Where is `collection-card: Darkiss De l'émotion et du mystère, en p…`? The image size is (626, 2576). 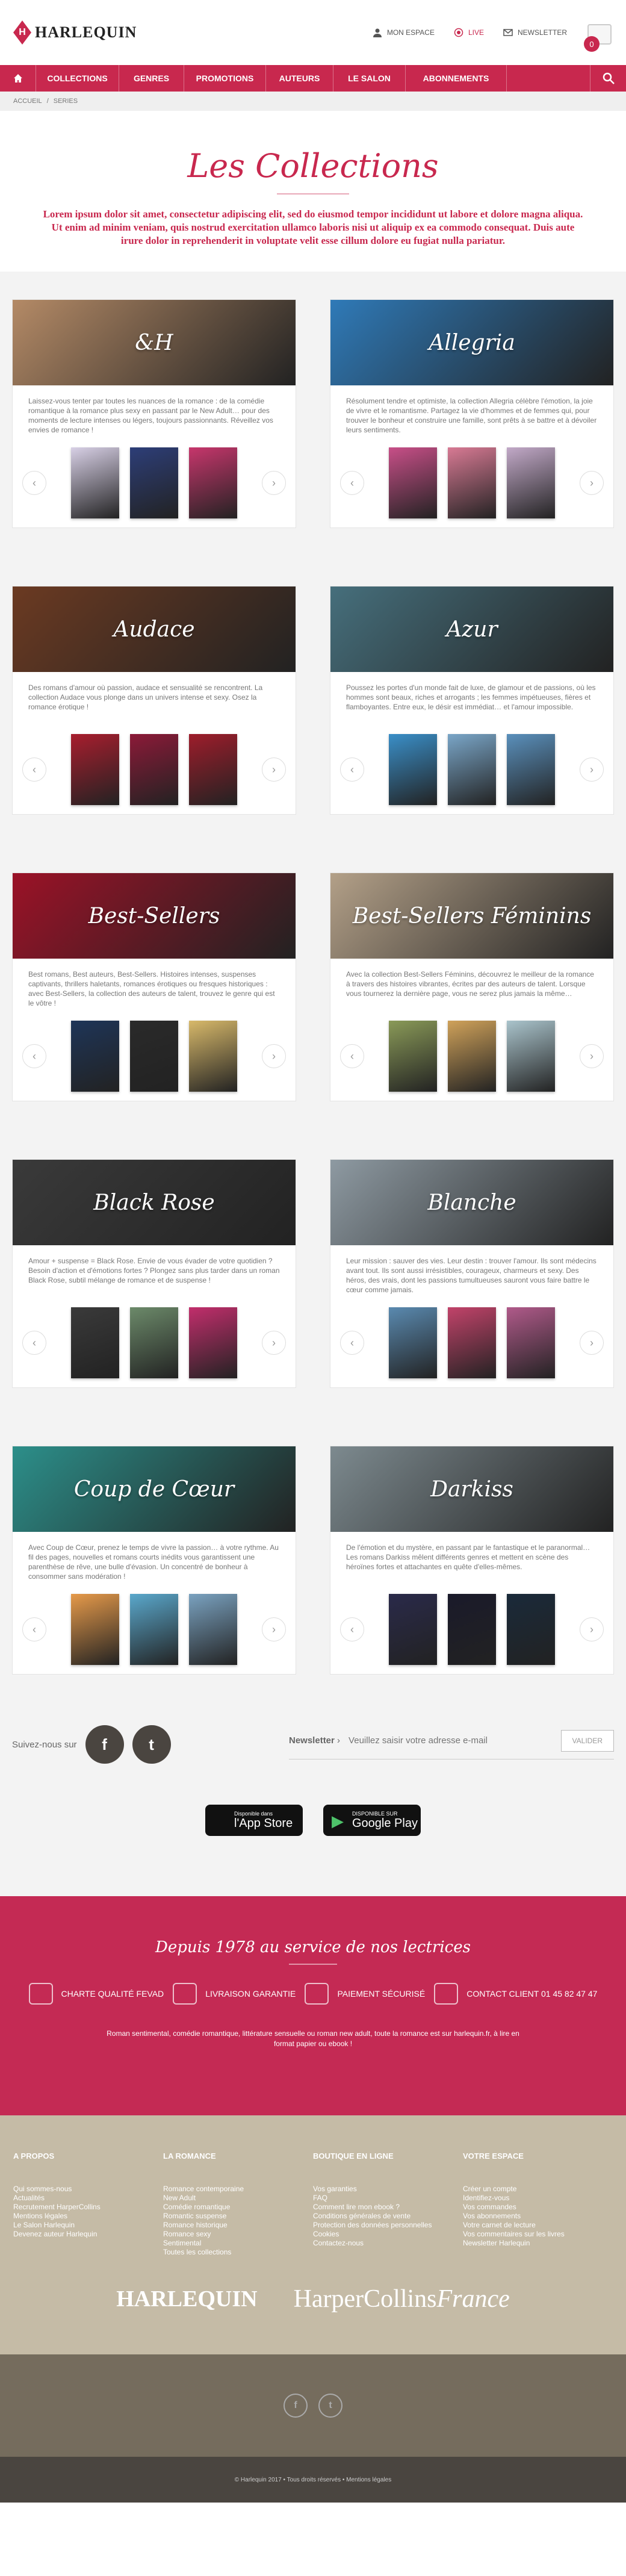
collection-card: Darkiss De l'émotion et du mystère, en p… is located at coordinates (472, 1561).